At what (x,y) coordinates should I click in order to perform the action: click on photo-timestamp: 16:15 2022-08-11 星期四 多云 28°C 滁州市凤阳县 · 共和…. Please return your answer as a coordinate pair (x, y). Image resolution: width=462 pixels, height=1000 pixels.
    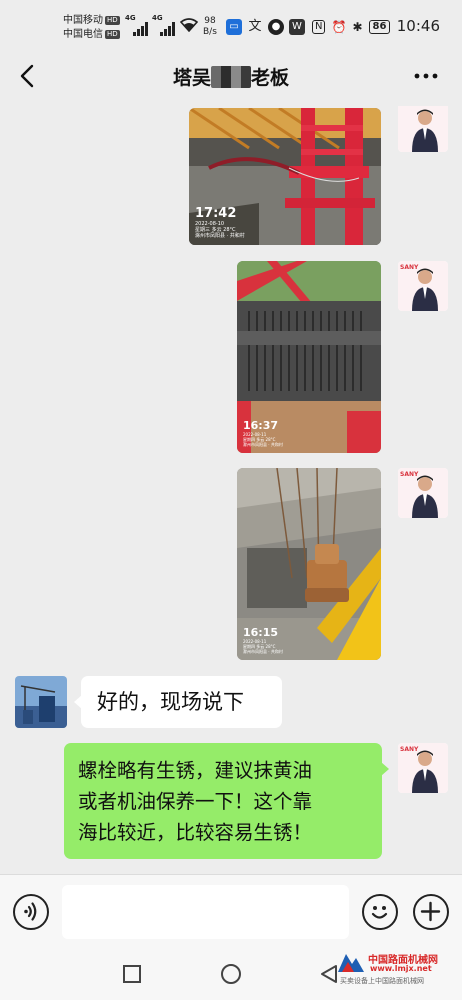
    Looking at the image, I should click on (263, 640).